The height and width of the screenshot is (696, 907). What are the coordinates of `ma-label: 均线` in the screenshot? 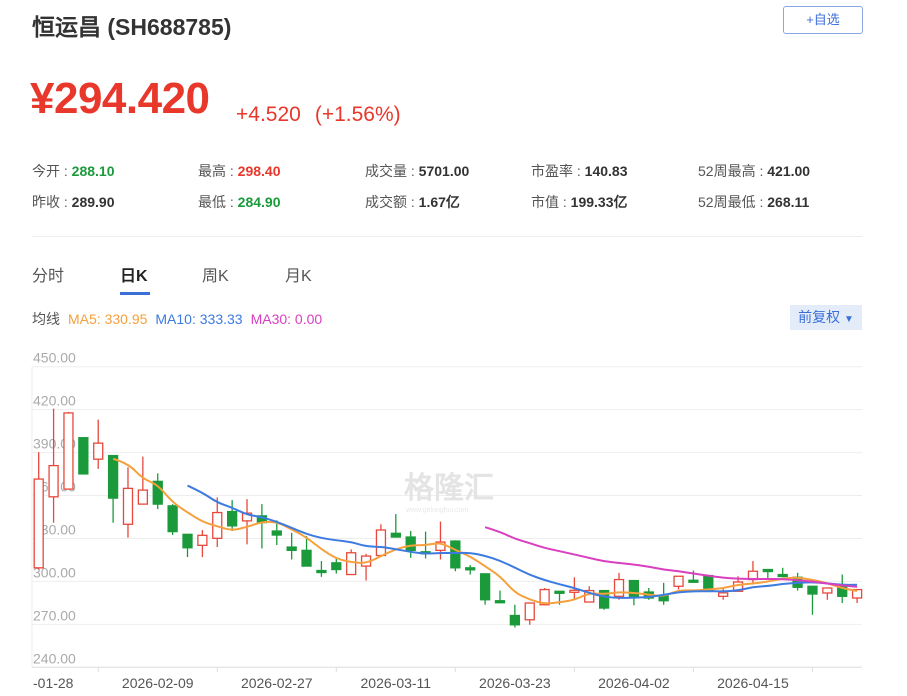 It's located at (46, 319).